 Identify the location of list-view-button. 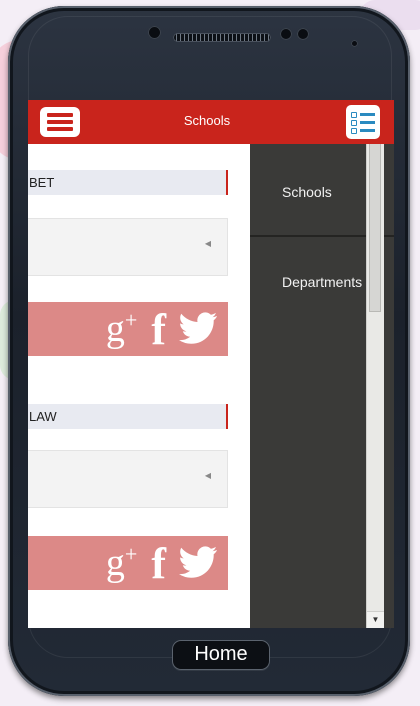
(363, 122).